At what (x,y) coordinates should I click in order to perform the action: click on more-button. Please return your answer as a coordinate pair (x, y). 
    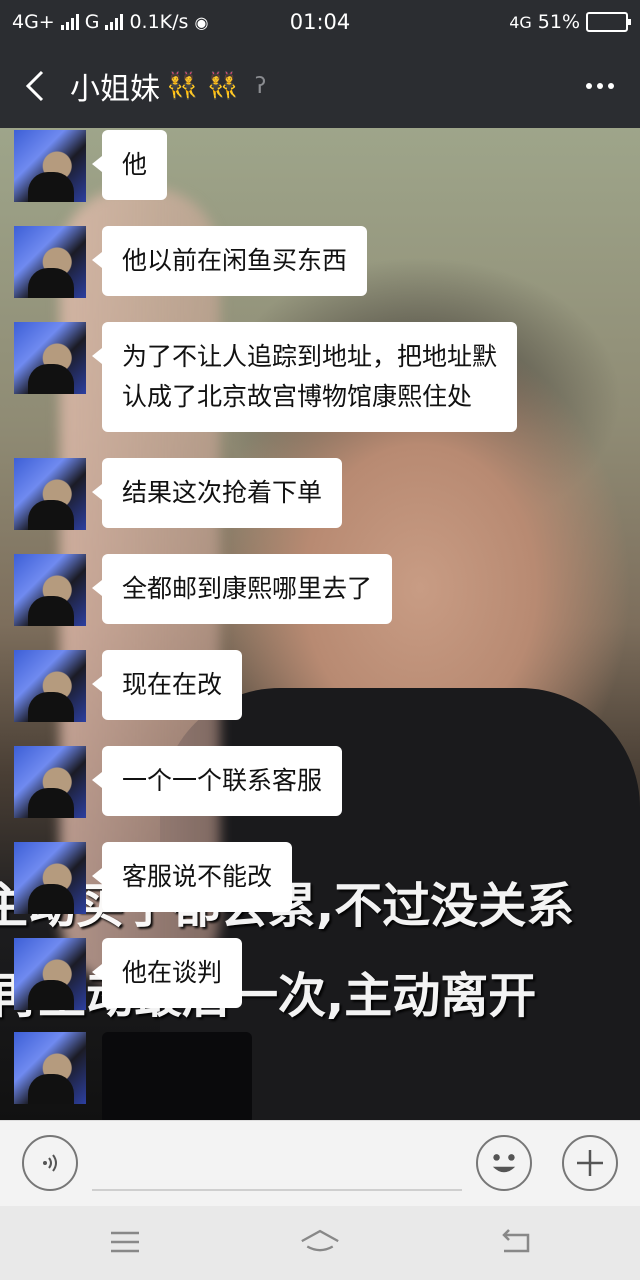
    Looking at the image, I should click on (600, 86).